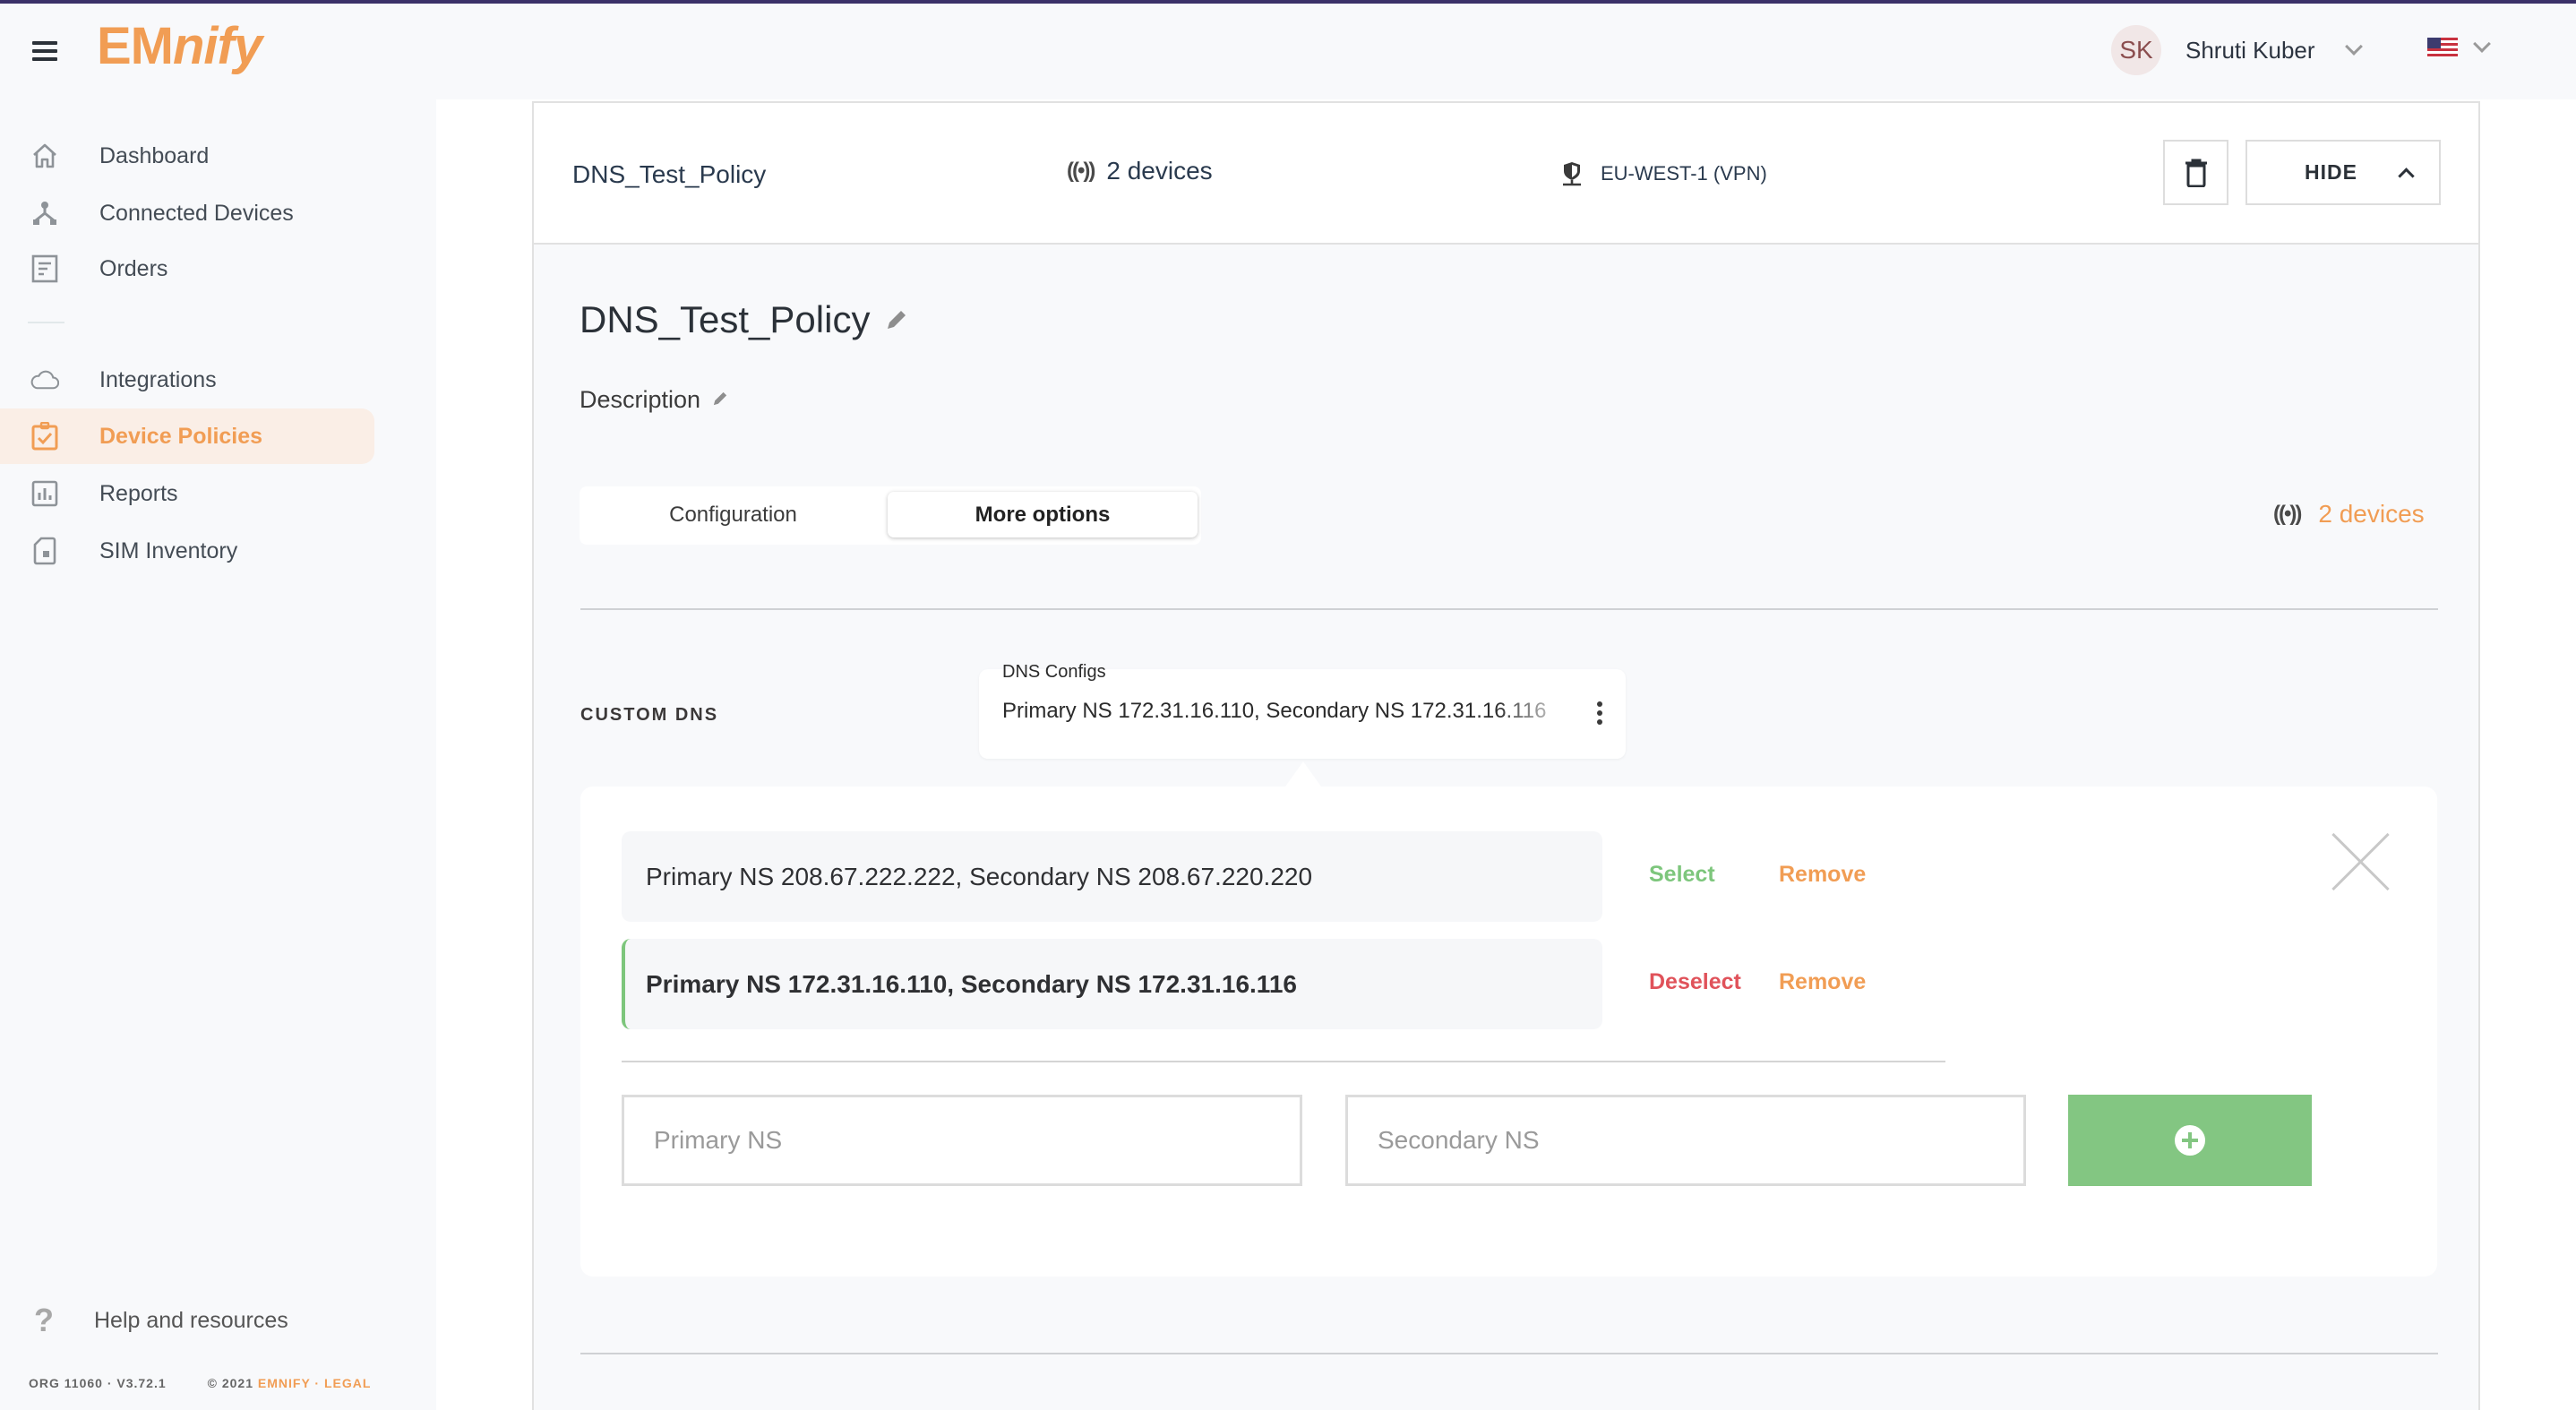 This screenshot has width=2576, height=1410. Describe the element at coordinates (44, 551) in the screenshot. I see `sim-card-icon` at that location.